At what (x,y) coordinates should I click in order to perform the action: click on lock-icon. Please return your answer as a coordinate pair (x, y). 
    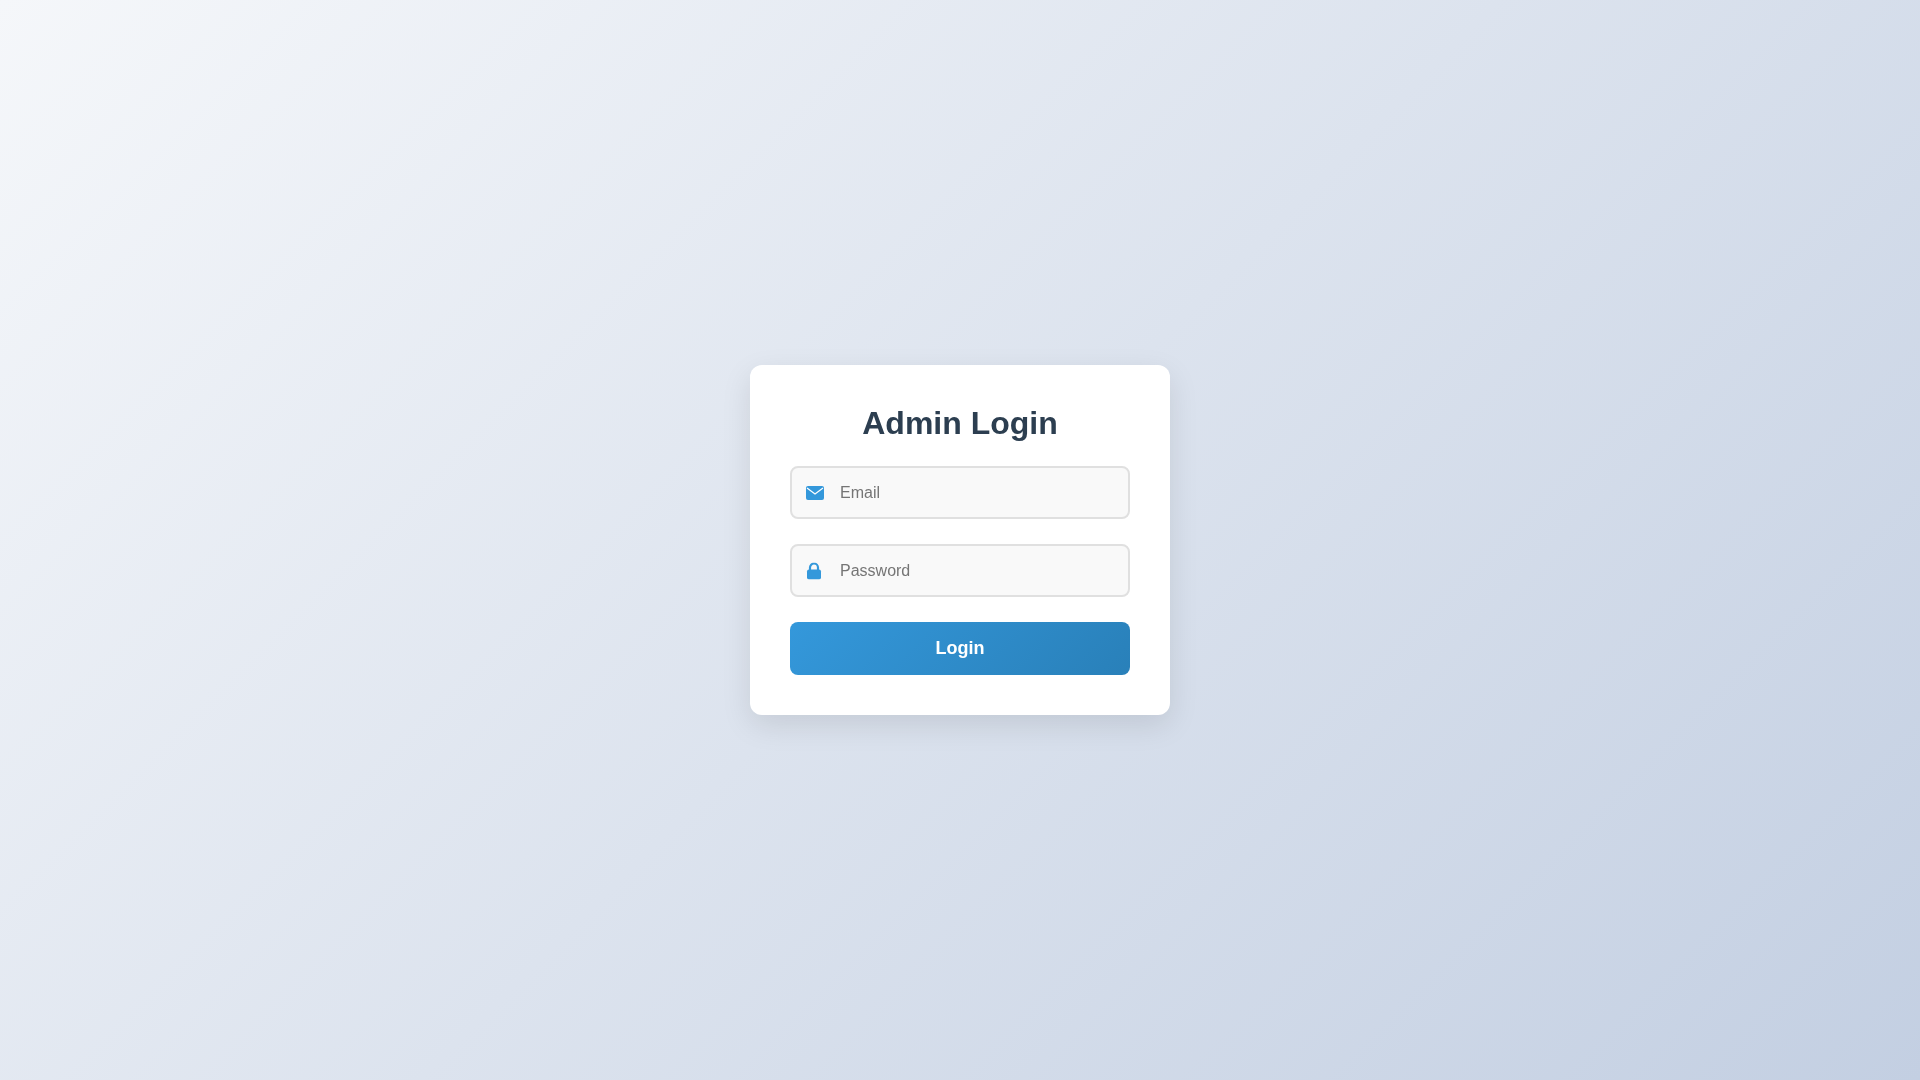
    Looking at the image, I should click on (814, 570).